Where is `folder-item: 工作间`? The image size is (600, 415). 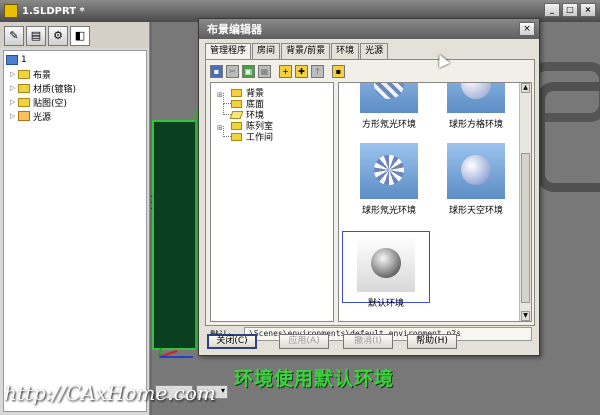 folder-item: 工作间 is located at coordinates (272, 134).